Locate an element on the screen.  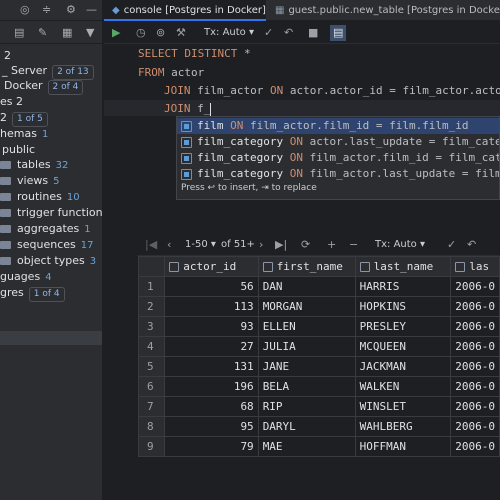
last-page-icon: ▶| is located at coordinates (281, 245).